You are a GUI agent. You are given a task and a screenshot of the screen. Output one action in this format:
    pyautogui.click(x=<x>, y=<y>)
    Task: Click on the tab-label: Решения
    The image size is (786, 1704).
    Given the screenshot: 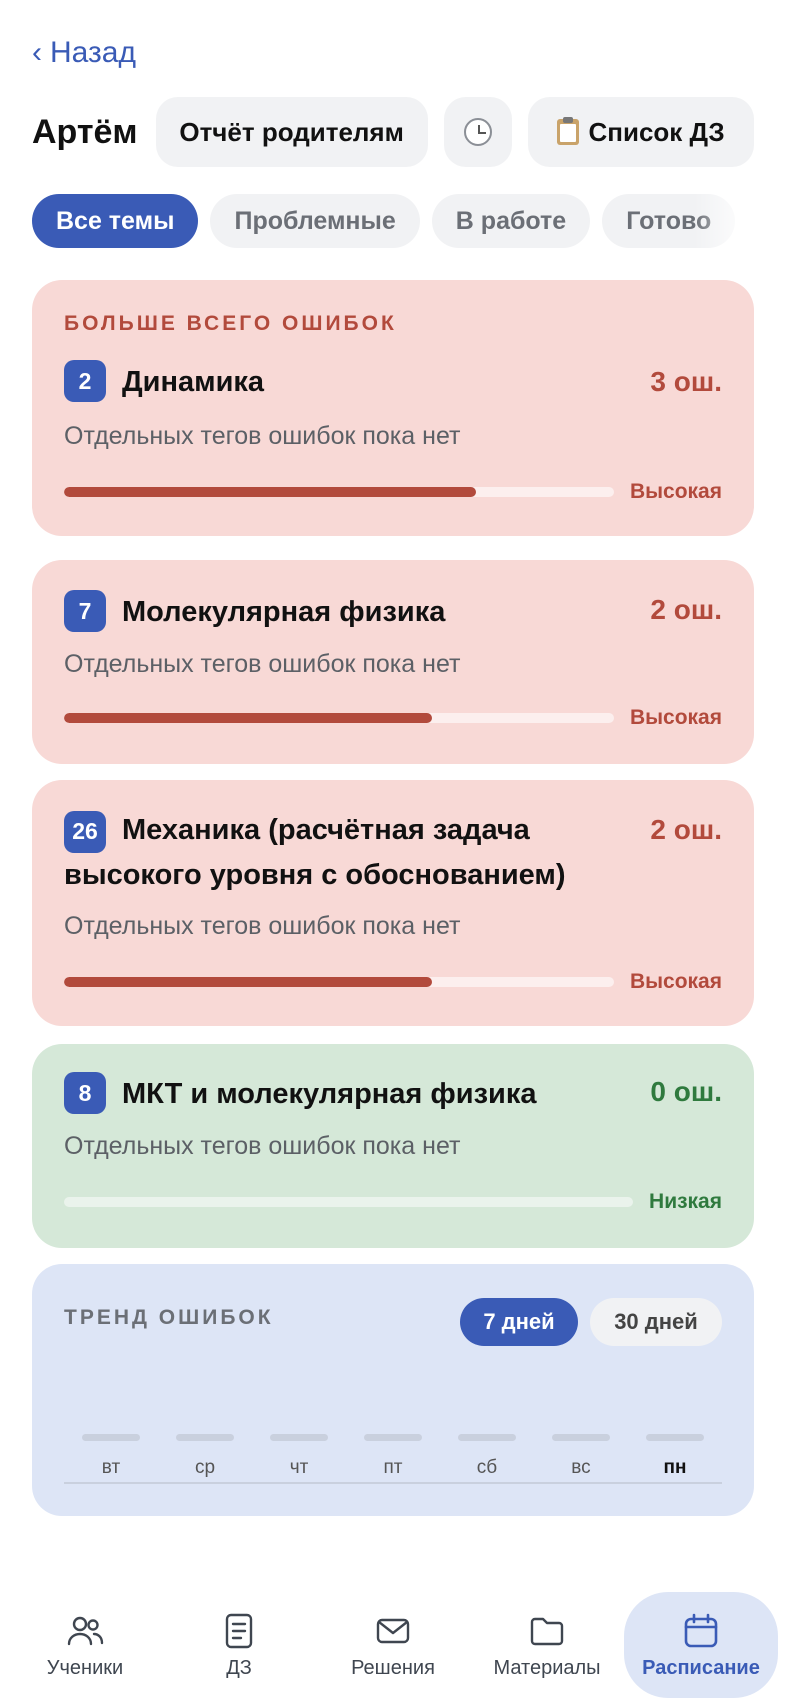 What is the action you would take?
    pyautogui.click(x=393, y=1667)
    